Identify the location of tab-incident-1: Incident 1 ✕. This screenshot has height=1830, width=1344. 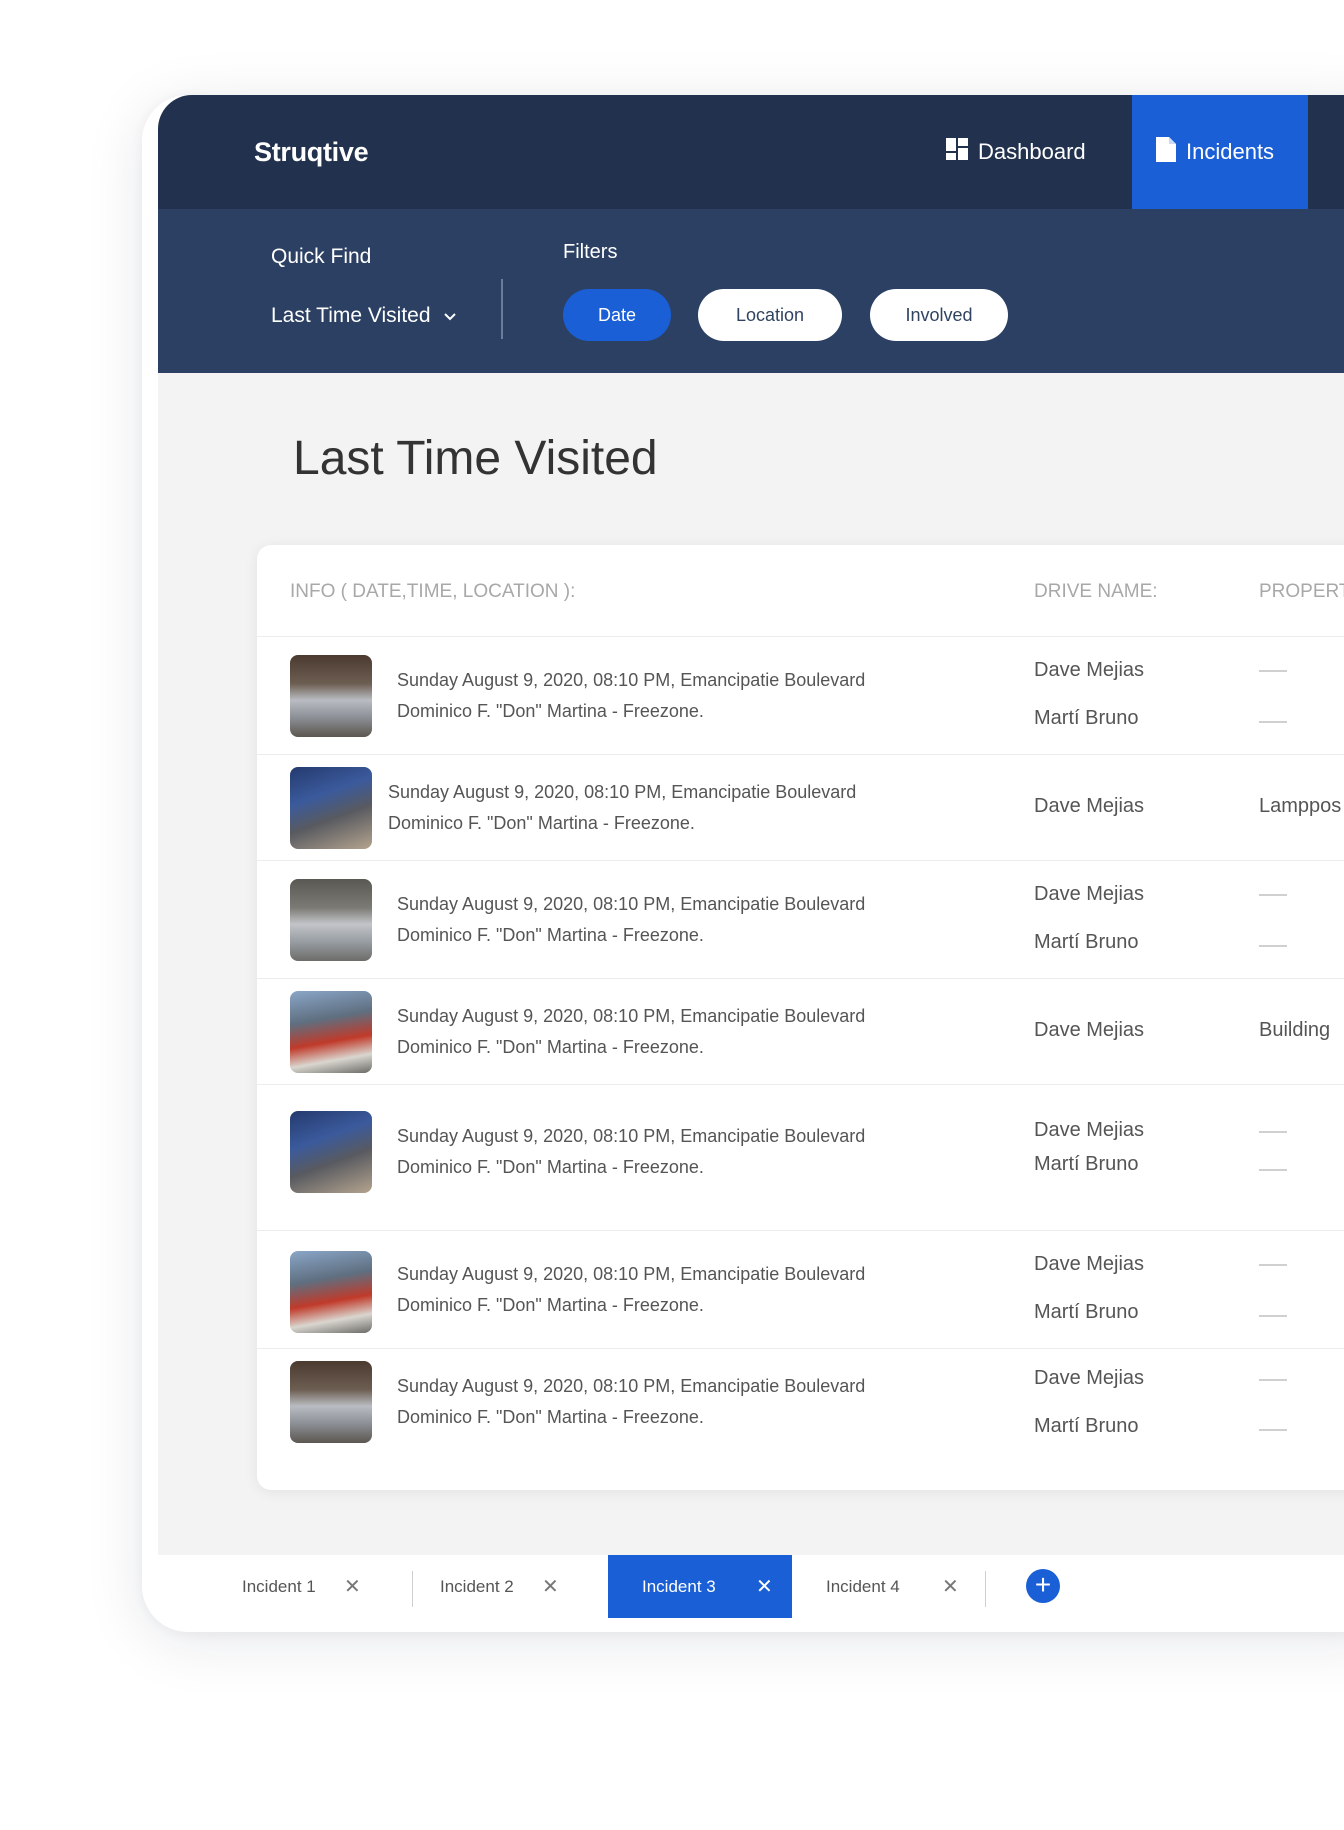
(282, 1586).